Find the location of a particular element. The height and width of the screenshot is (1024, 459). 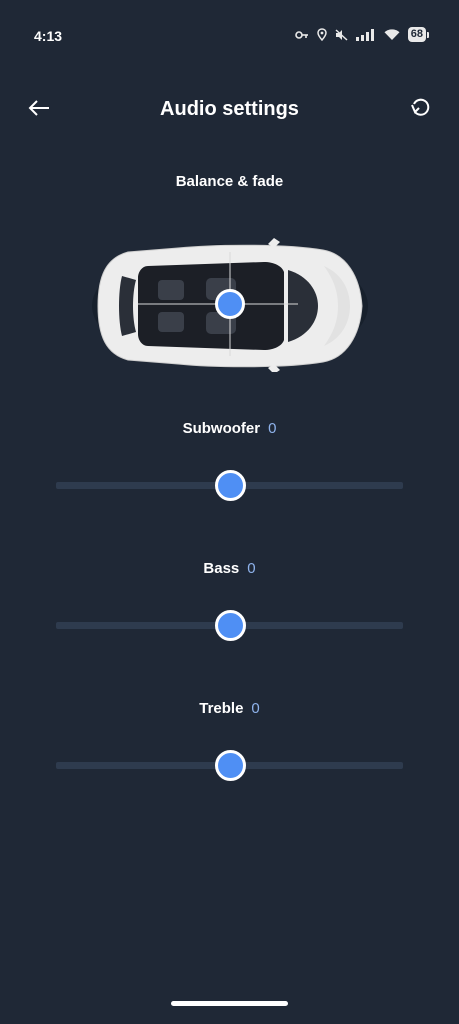

treble-value: 0 is located at coordinates (255, 708).